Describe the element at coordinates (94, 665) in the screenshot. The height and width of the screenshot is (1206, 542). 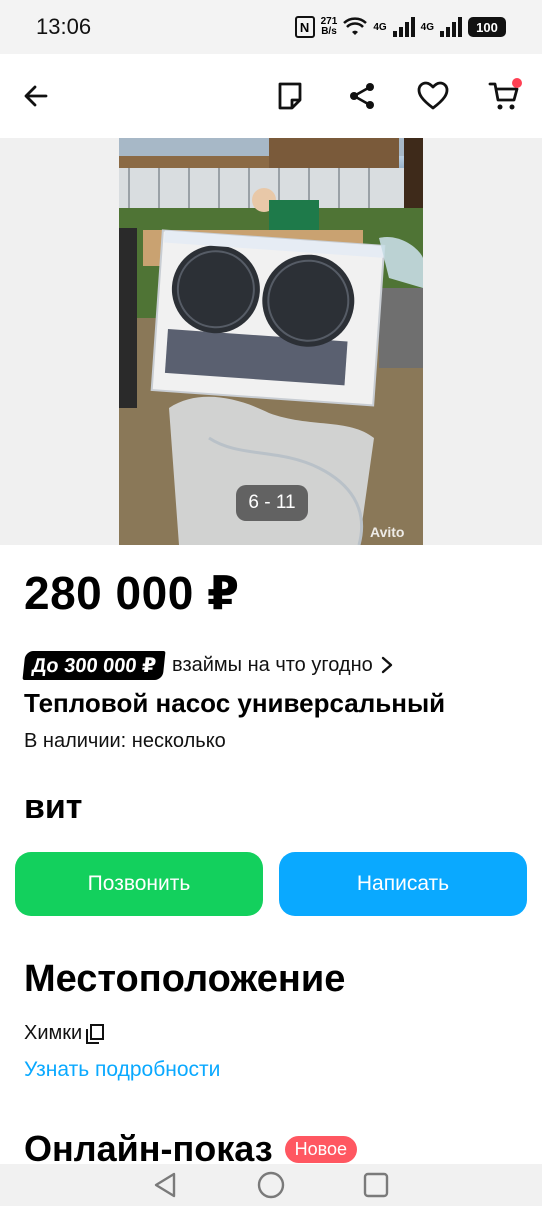
I see `loan-badge: До 300 000 ₽` at that location.